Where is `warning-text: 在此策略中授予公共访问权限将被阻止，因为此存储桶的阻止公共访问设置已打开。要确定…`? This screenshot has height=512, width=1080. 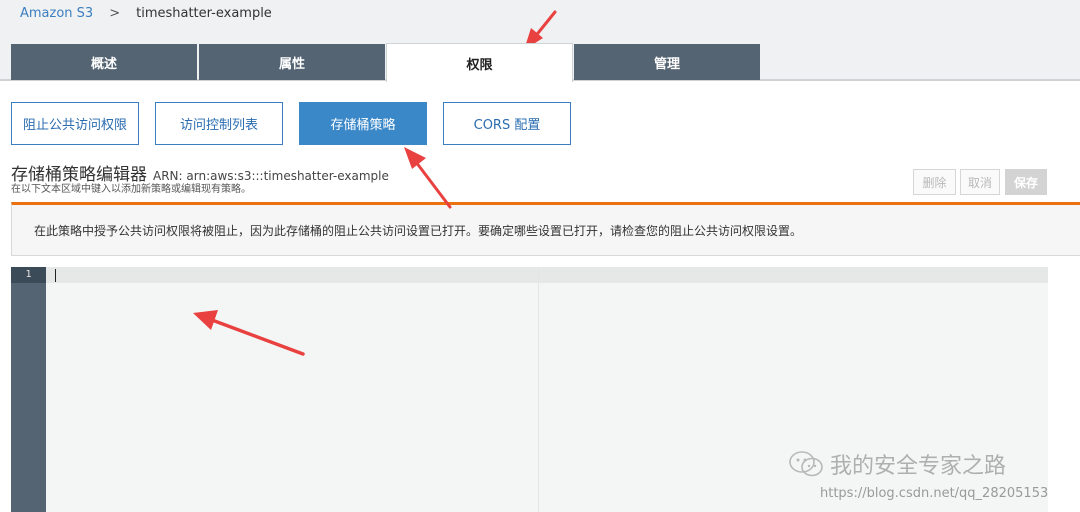
warning-text: 在此策略中授予公共访问权限将被阻止，因为此存储桶的阻止公共访问设置已打开。要确定… is located at coordinates (418, 230).